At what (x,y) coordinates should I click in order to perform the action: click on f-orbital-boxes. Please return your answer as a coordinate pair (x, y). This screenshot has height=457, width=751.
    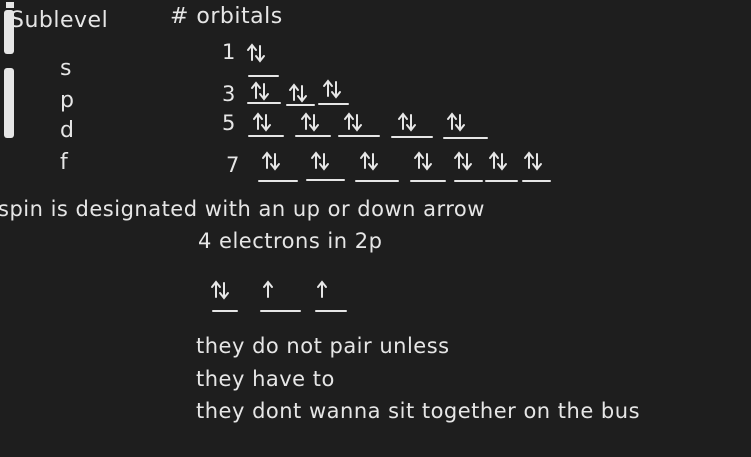
    Looking at the image, I should click on (404, 167).